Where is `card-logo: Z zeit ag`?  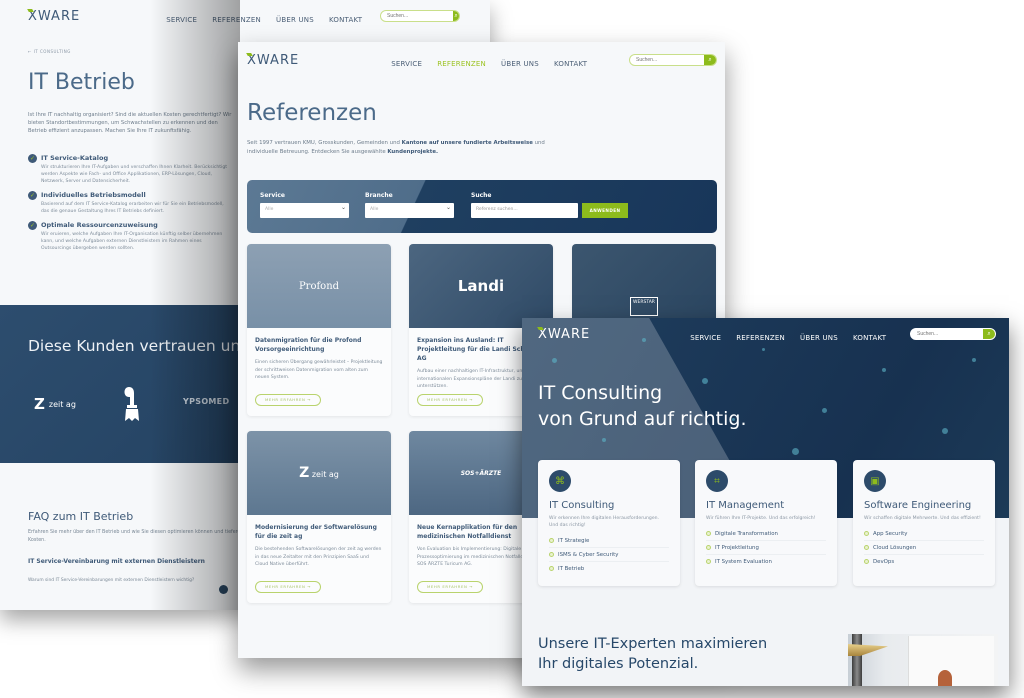
card-logo: Z zeit ag is located at coordinates (319, 473).